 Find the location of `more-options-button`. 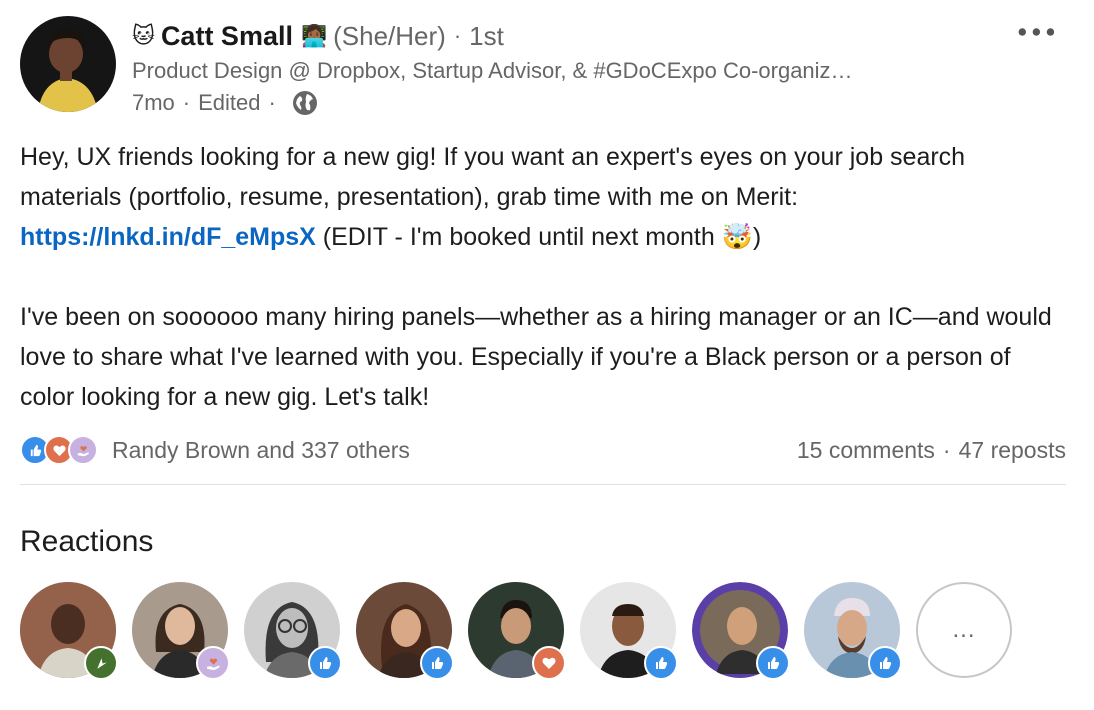

more-options-button is located at coordinates (1039, 32).